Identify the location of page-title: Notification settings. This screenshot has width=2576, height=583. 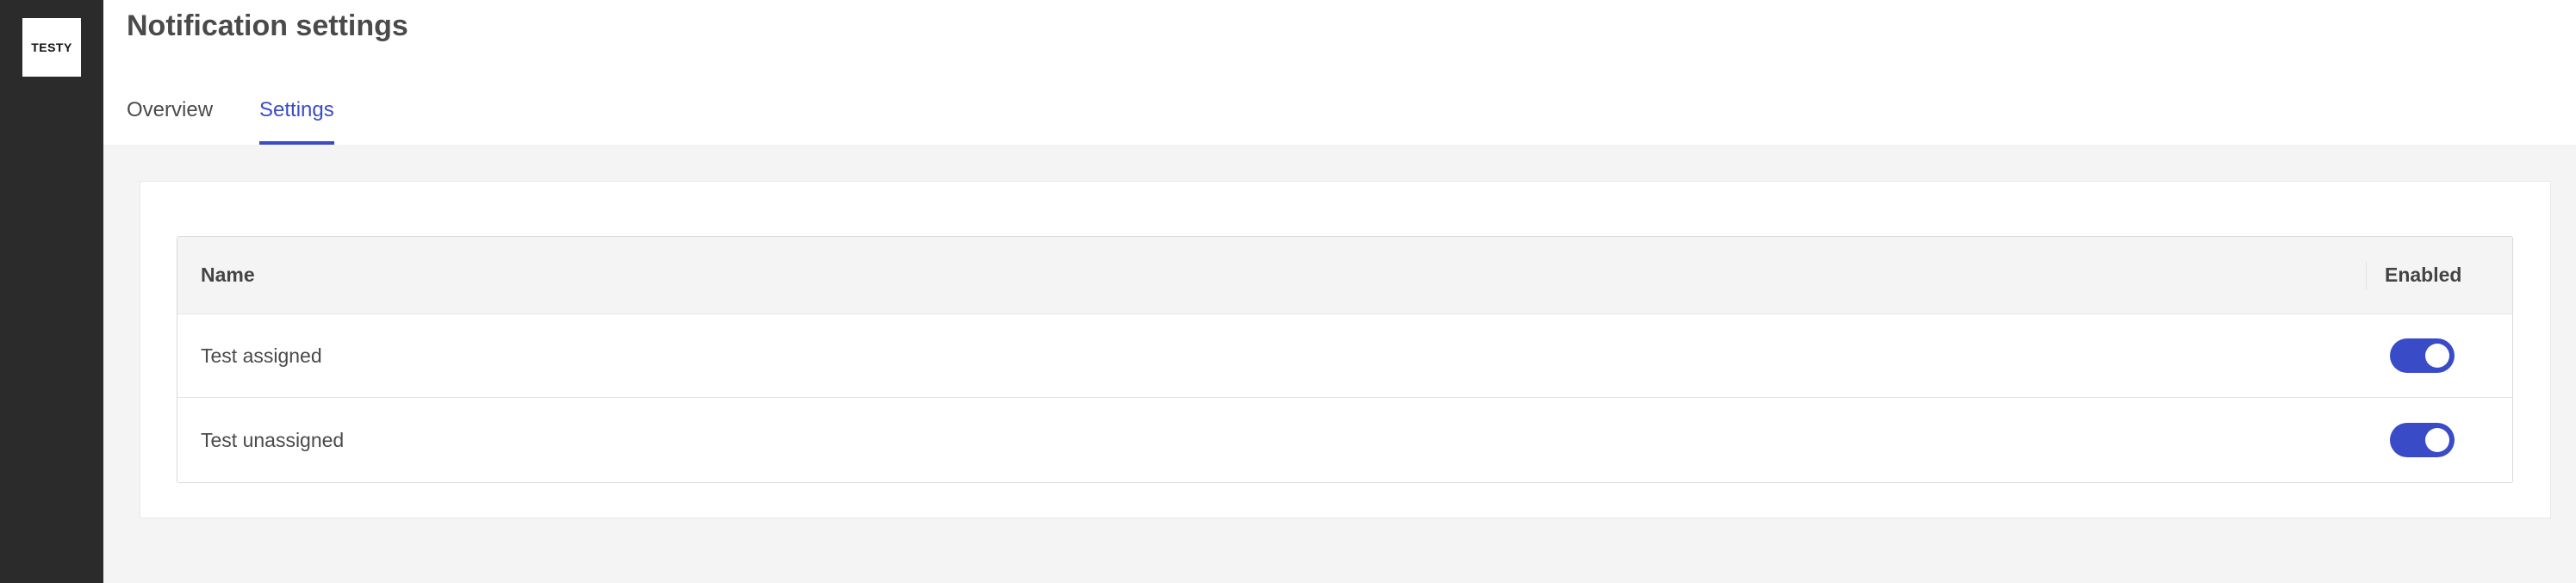
(268, 25).